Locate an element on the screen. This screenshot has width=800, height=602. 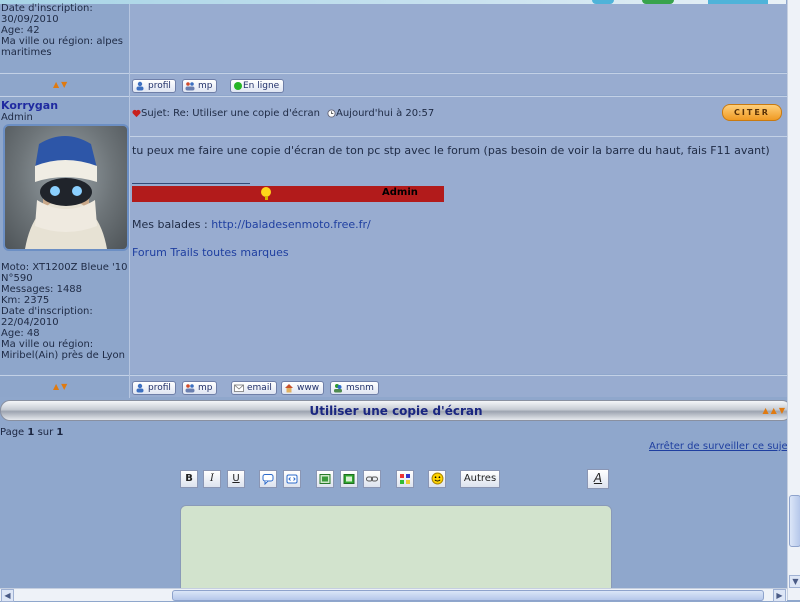
vertical-scroll-thumb is located at coordinates (794, 521).